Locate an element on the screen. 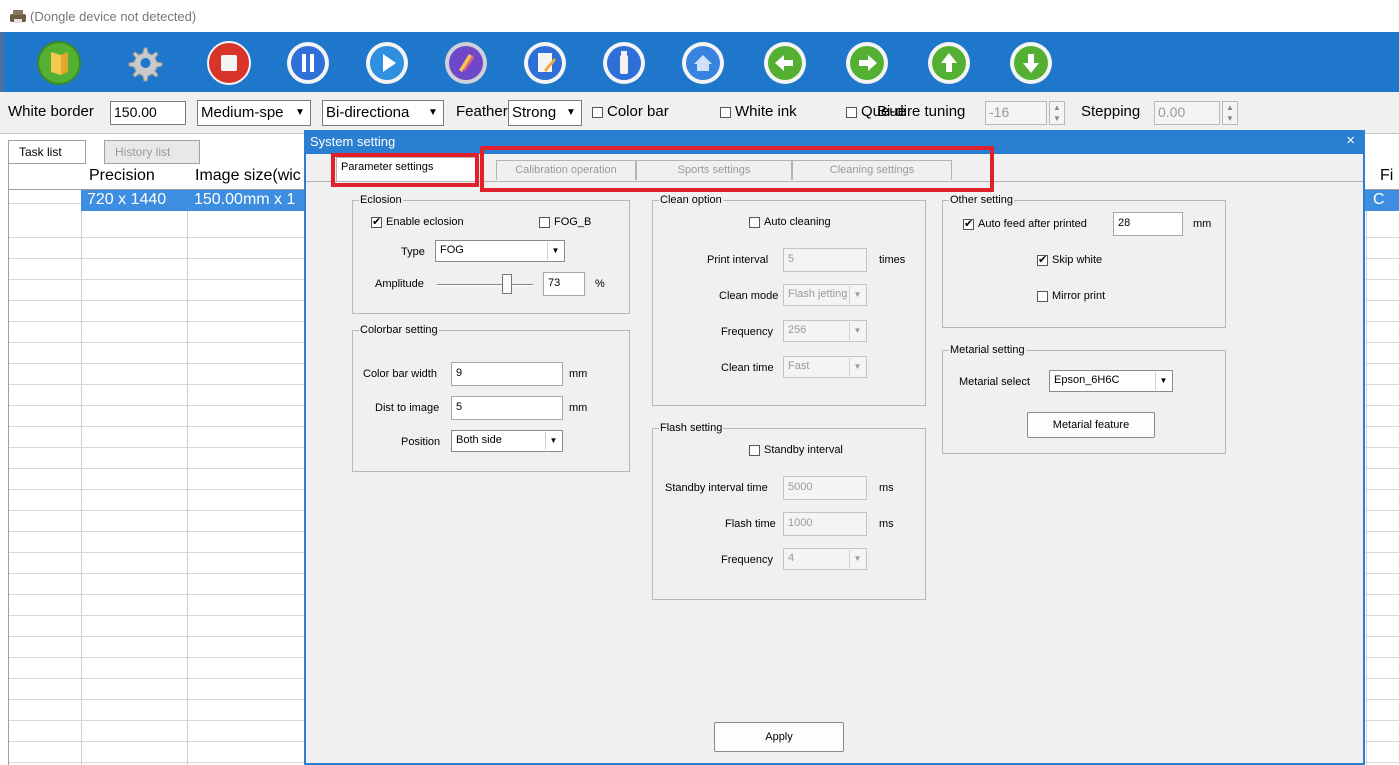 Image resolution: width=1399 pixels, height=765 pixels. pause-button is located at coordinates (308, 63).